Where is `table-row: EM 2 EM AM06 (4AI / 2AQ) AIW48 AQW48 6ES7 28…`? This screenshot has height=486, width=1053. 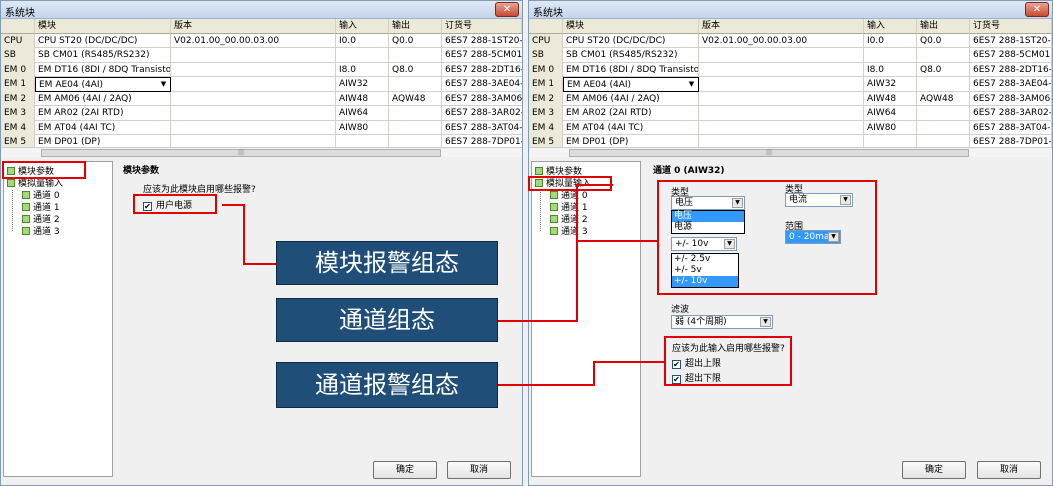
table-row: EM 2 EM AM06 (4AI / 2AQ) AIW48 AQW48 6ES7 28… is located at coordinates (790, 98).